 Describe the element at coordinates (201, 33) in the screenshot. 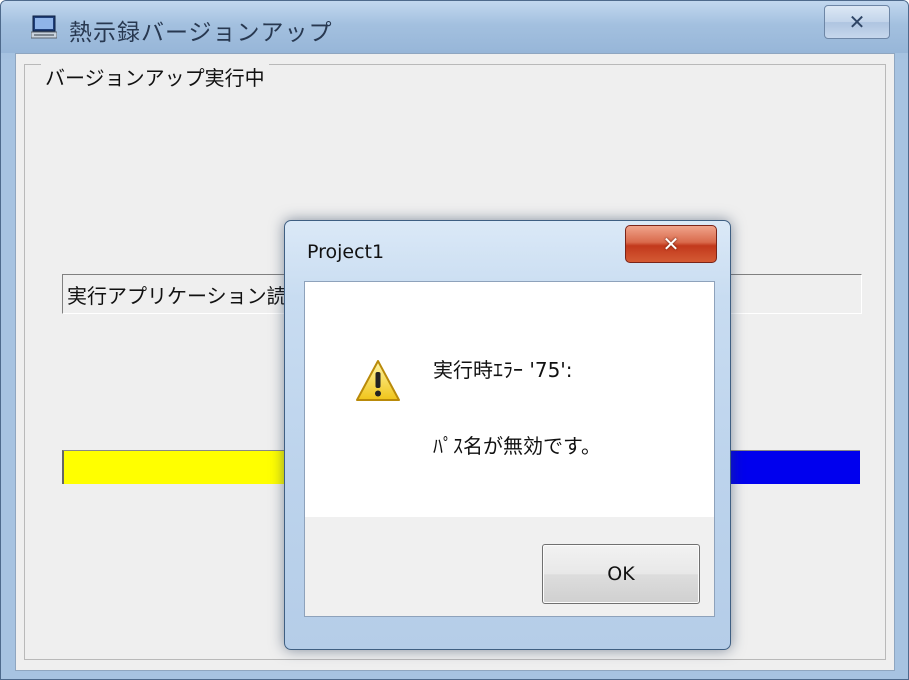

I see `main-window-title: 熱示録バージョンアップ` at that location.